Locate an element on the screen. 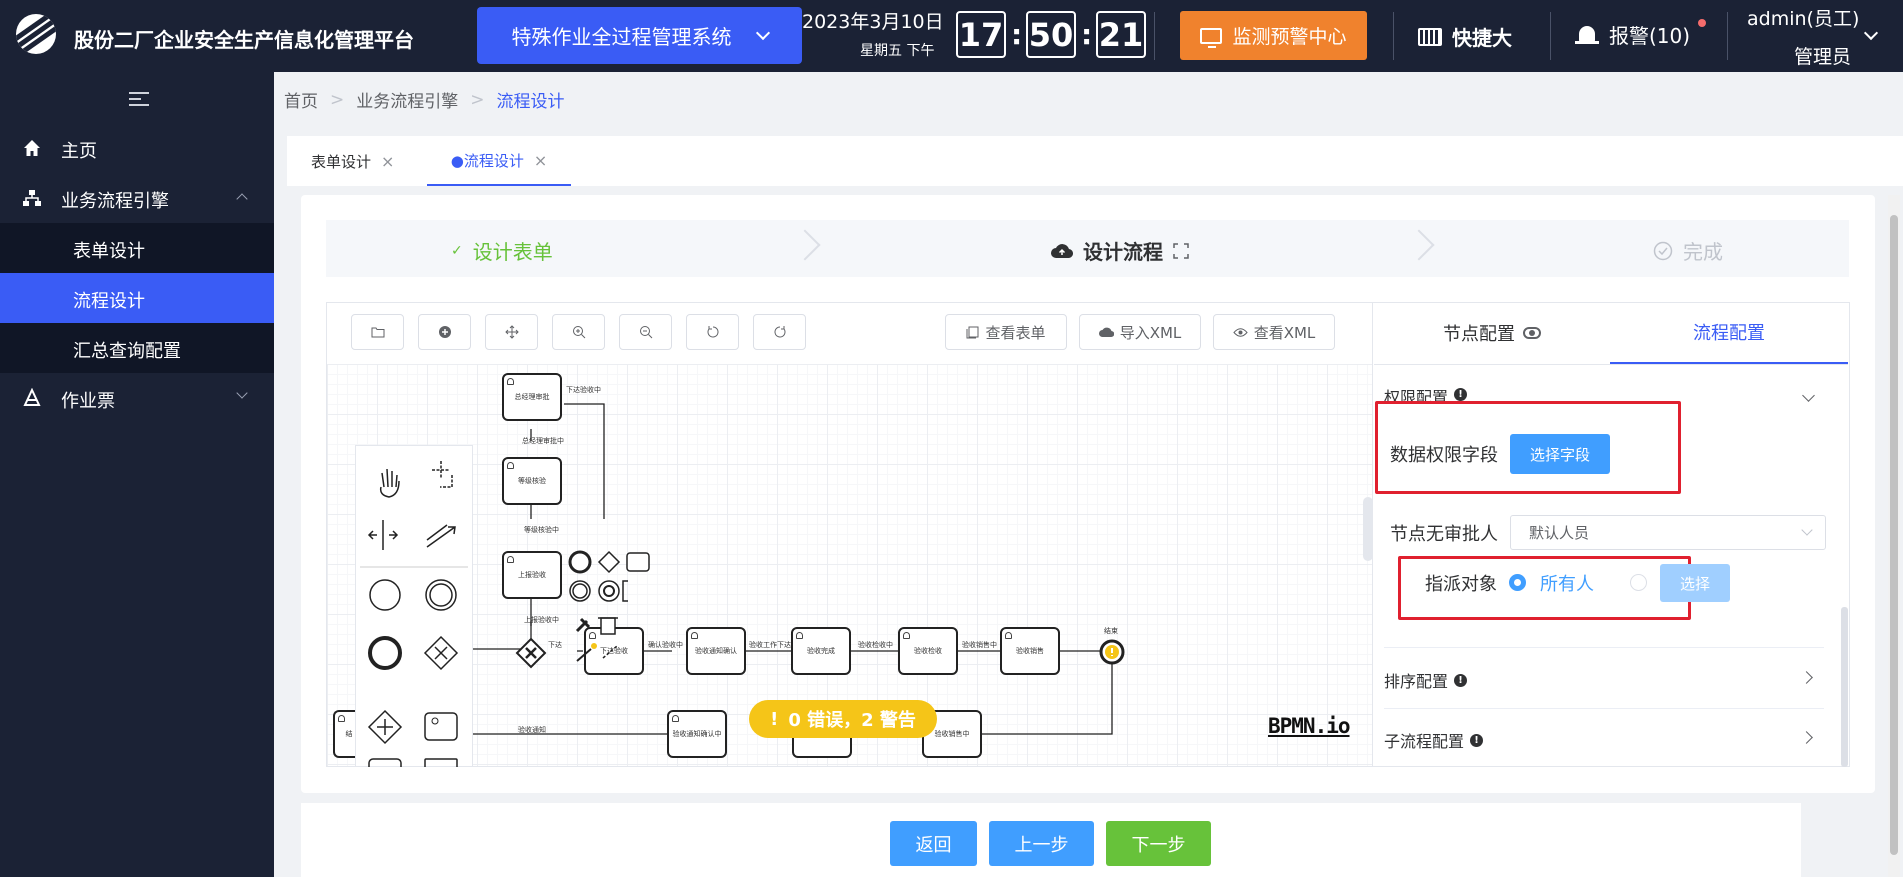  tab-flow-design: ●流程设计 × is located at coordinates (499, 161).